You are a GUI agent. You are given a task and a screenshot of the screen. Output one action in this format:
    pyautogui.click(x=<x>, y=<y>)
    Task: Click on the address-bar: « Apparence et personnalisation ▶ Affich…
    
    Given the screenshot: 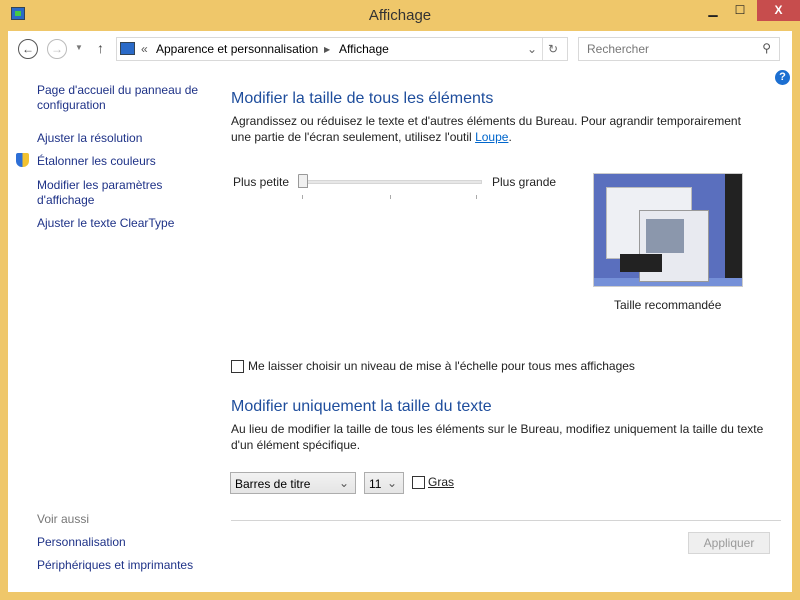 What is the action you would take?
    pyautogui.click(x=342, y=49)
    